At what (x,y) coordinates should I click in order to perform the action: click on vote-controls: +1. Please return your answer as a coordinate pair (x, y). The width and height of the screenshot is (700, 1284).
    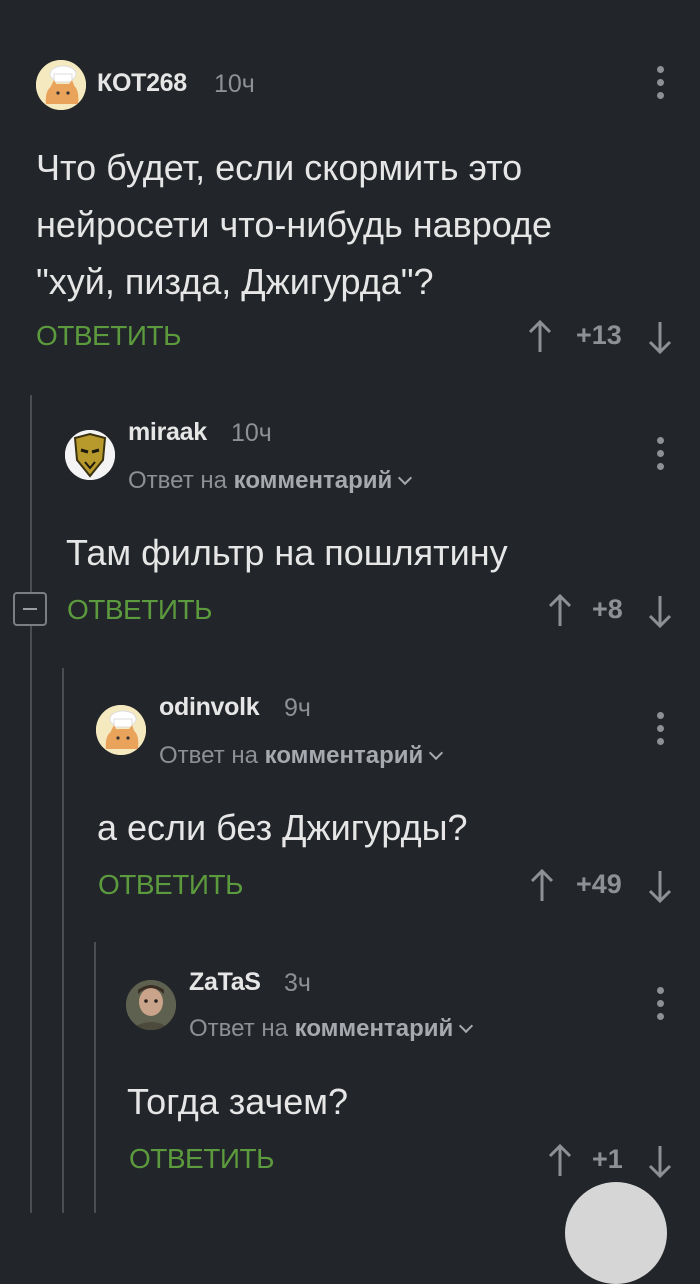
    Looking at the image, I should click on (610, 1161).